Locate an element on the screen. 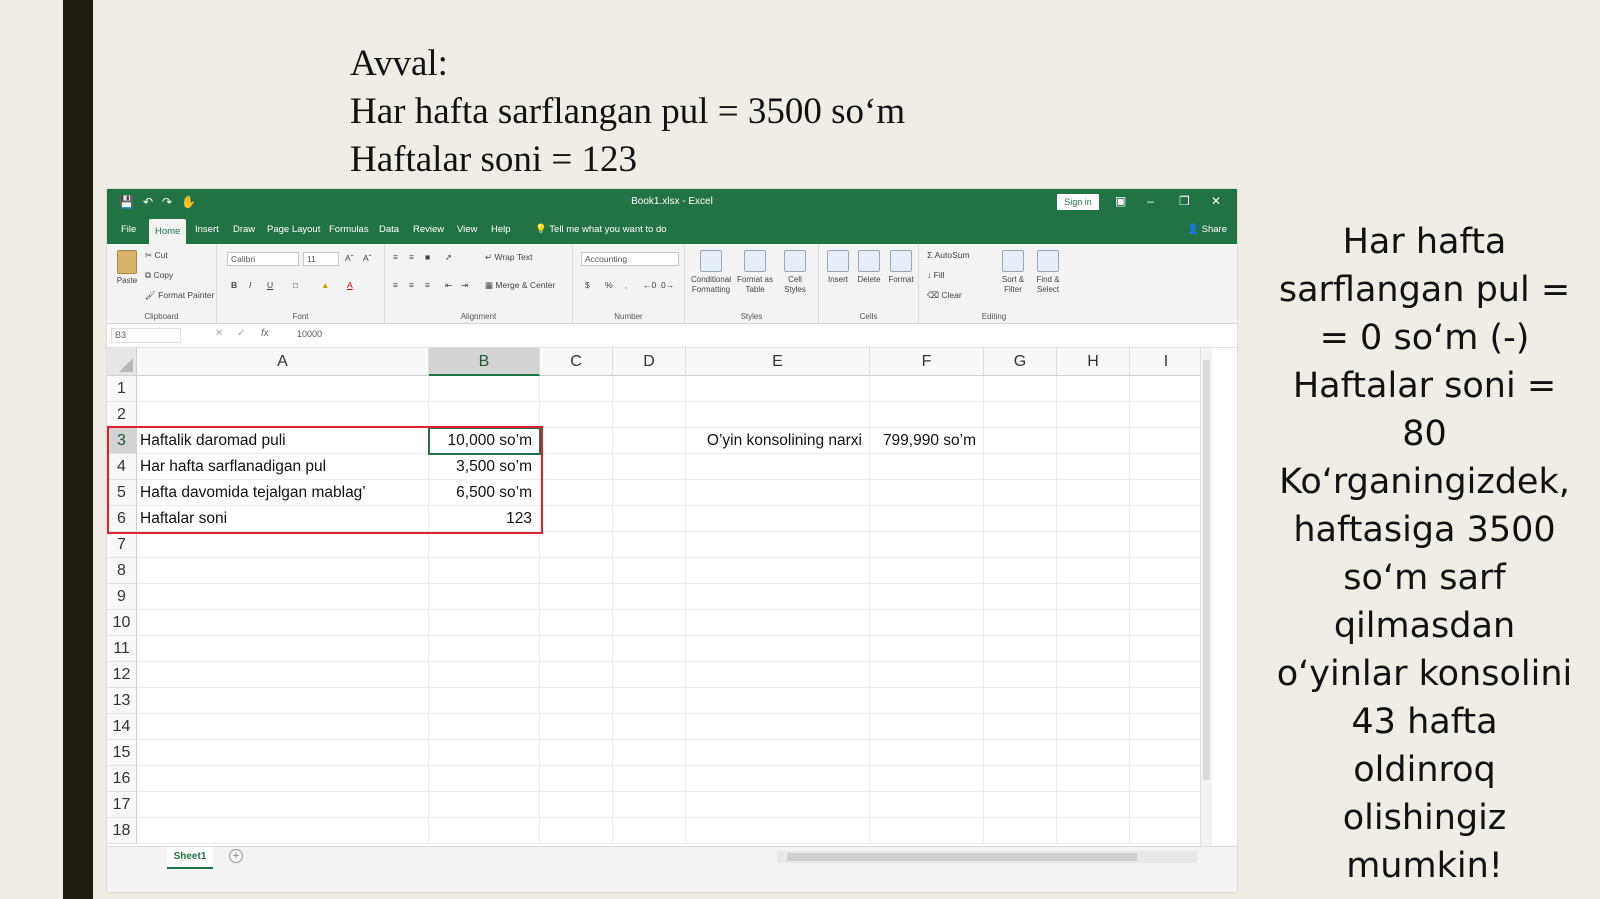  name-box: B3 is located at coordinates (146, 335).